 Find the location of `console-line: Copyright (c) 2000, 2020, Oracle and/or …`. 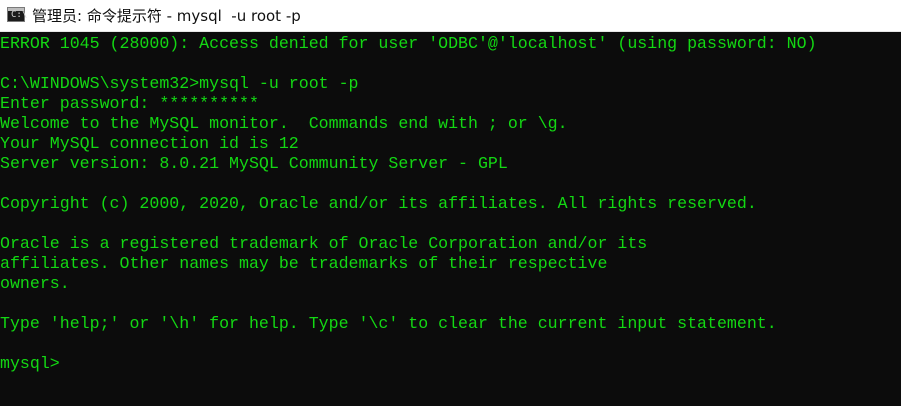

console-line: Copyright (c) 2000, 2020, Oracle and/or … is located at coordinates (378, 203).